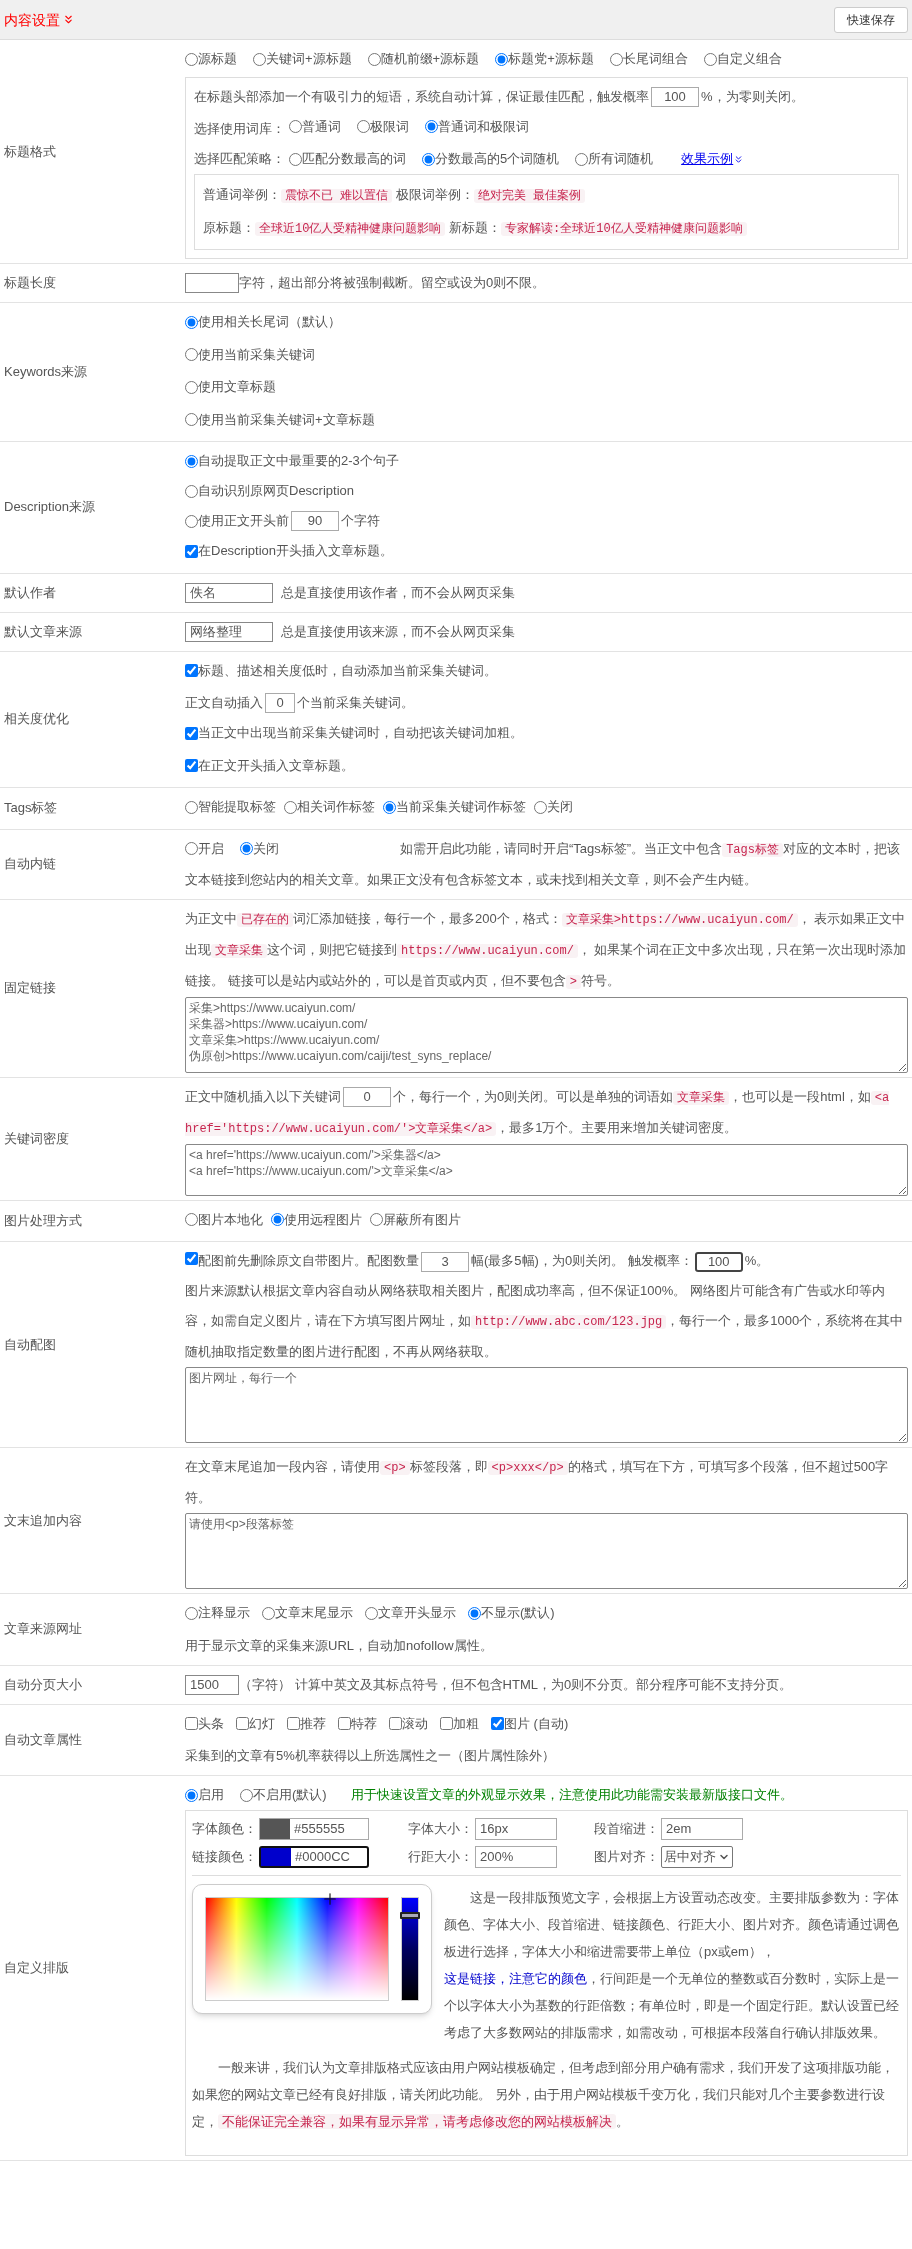 Image resolution: width=912 pixels, height=2249 pixels. I want to click on number-field: 90, so click(315, 521).